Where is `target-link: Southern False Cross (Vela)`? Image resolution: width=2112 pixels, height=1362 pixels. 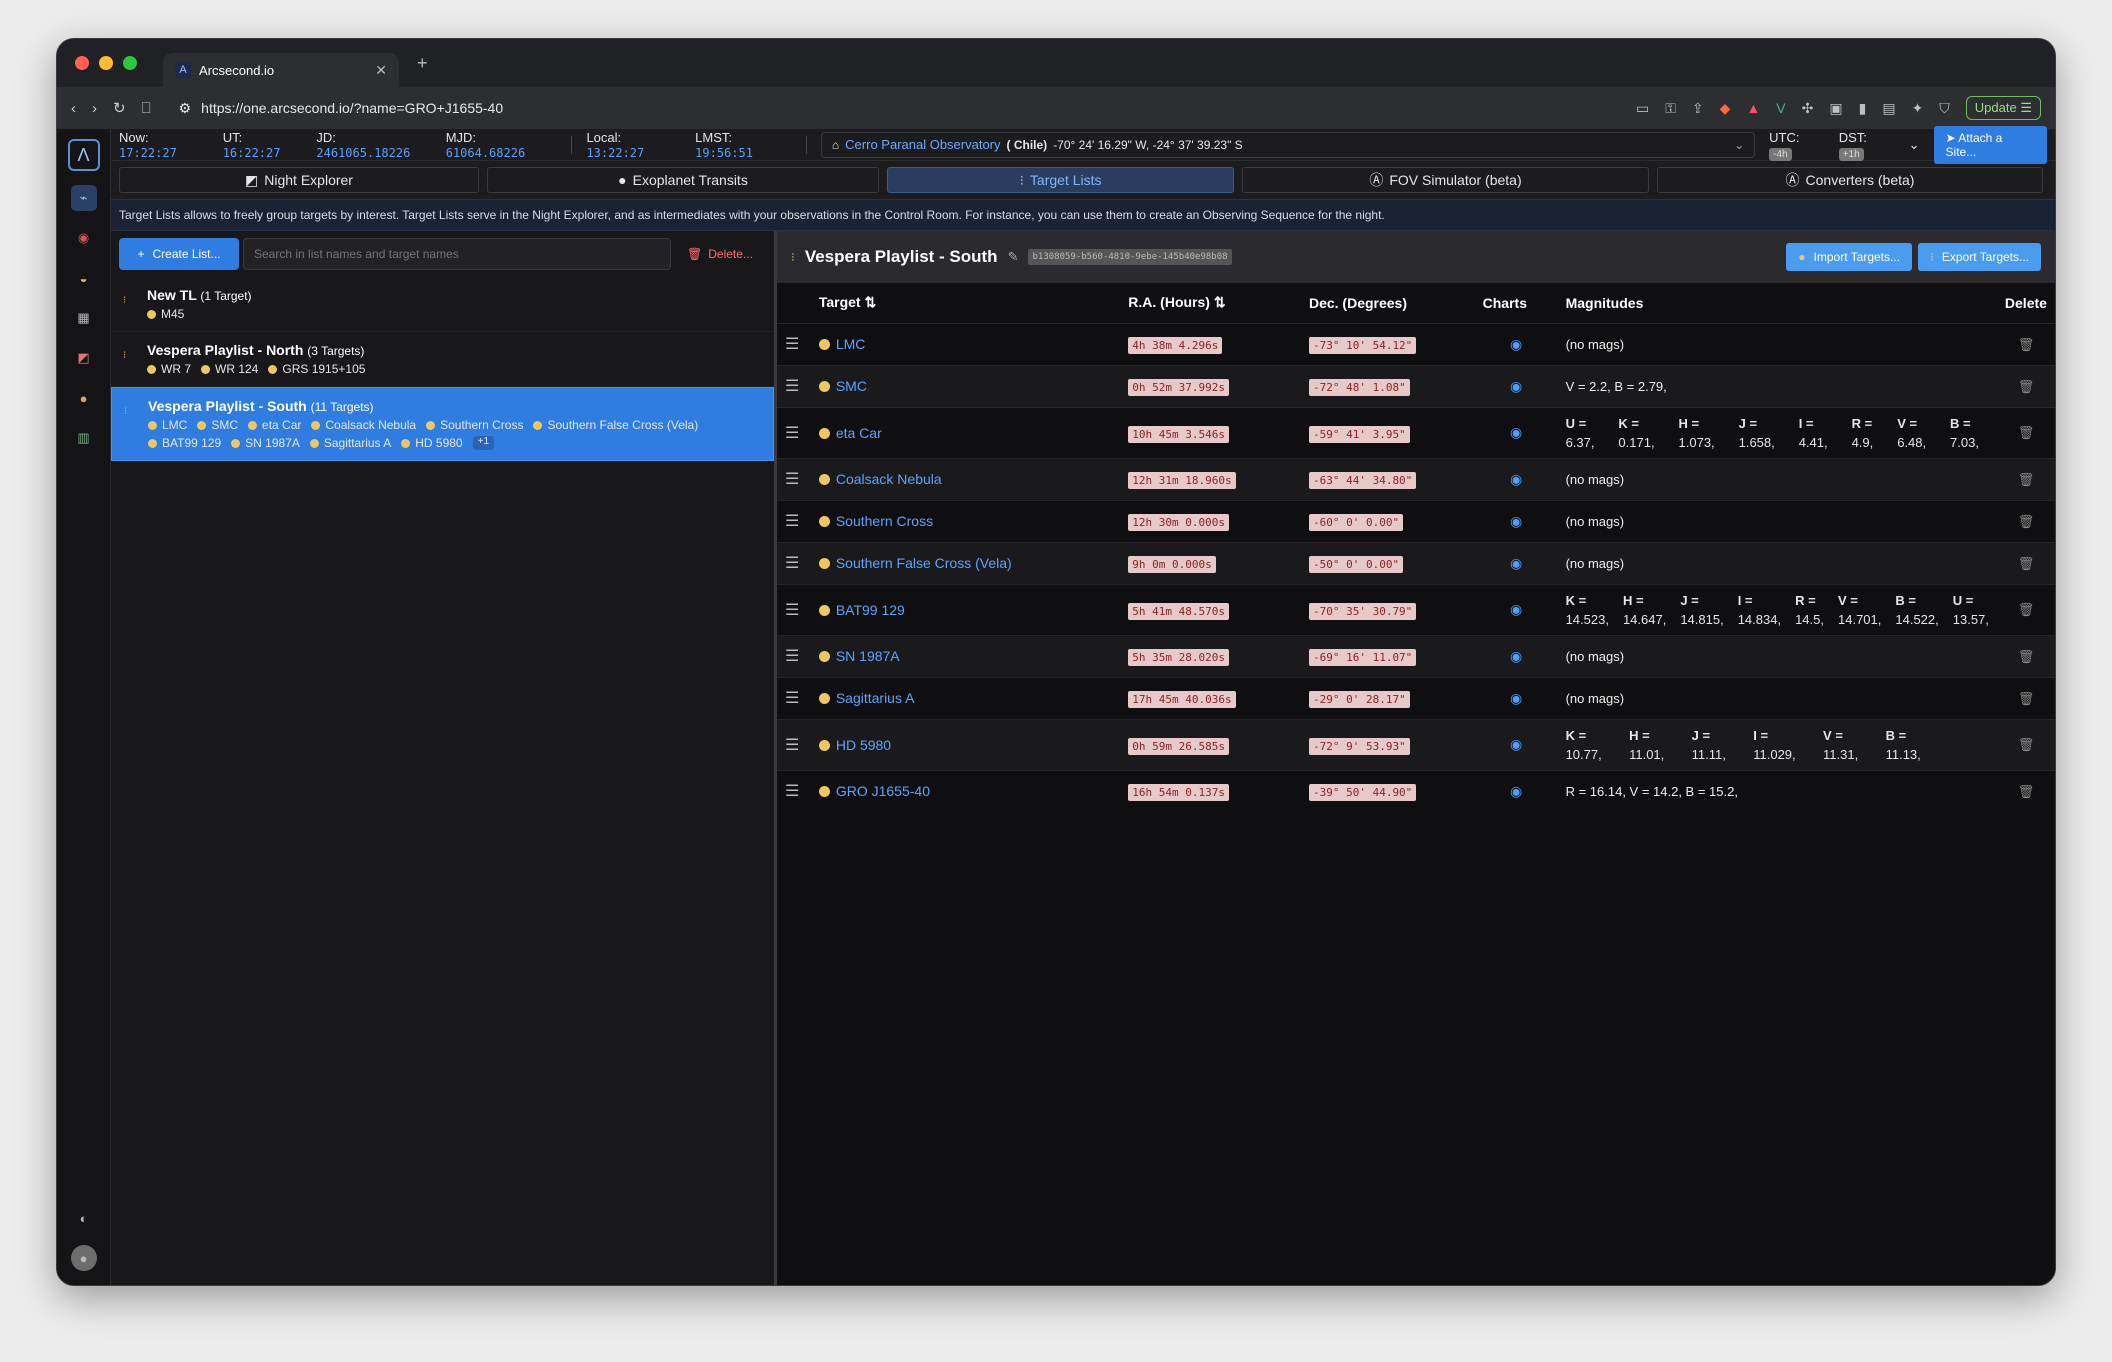
target-link: Southern False Cross (Vela) is located at coordinates (915, 563).